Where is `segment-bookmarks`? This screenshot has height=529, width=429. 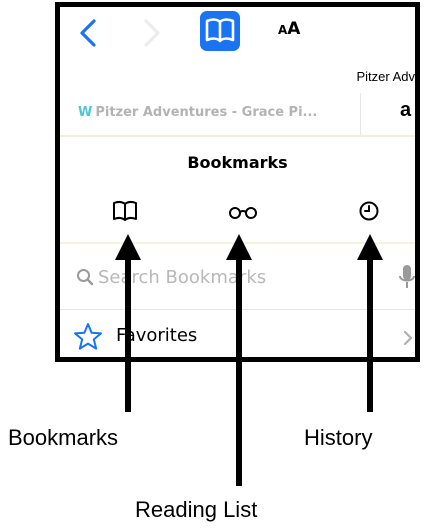 segment-bookmarks is located at coordinates (125, 211).